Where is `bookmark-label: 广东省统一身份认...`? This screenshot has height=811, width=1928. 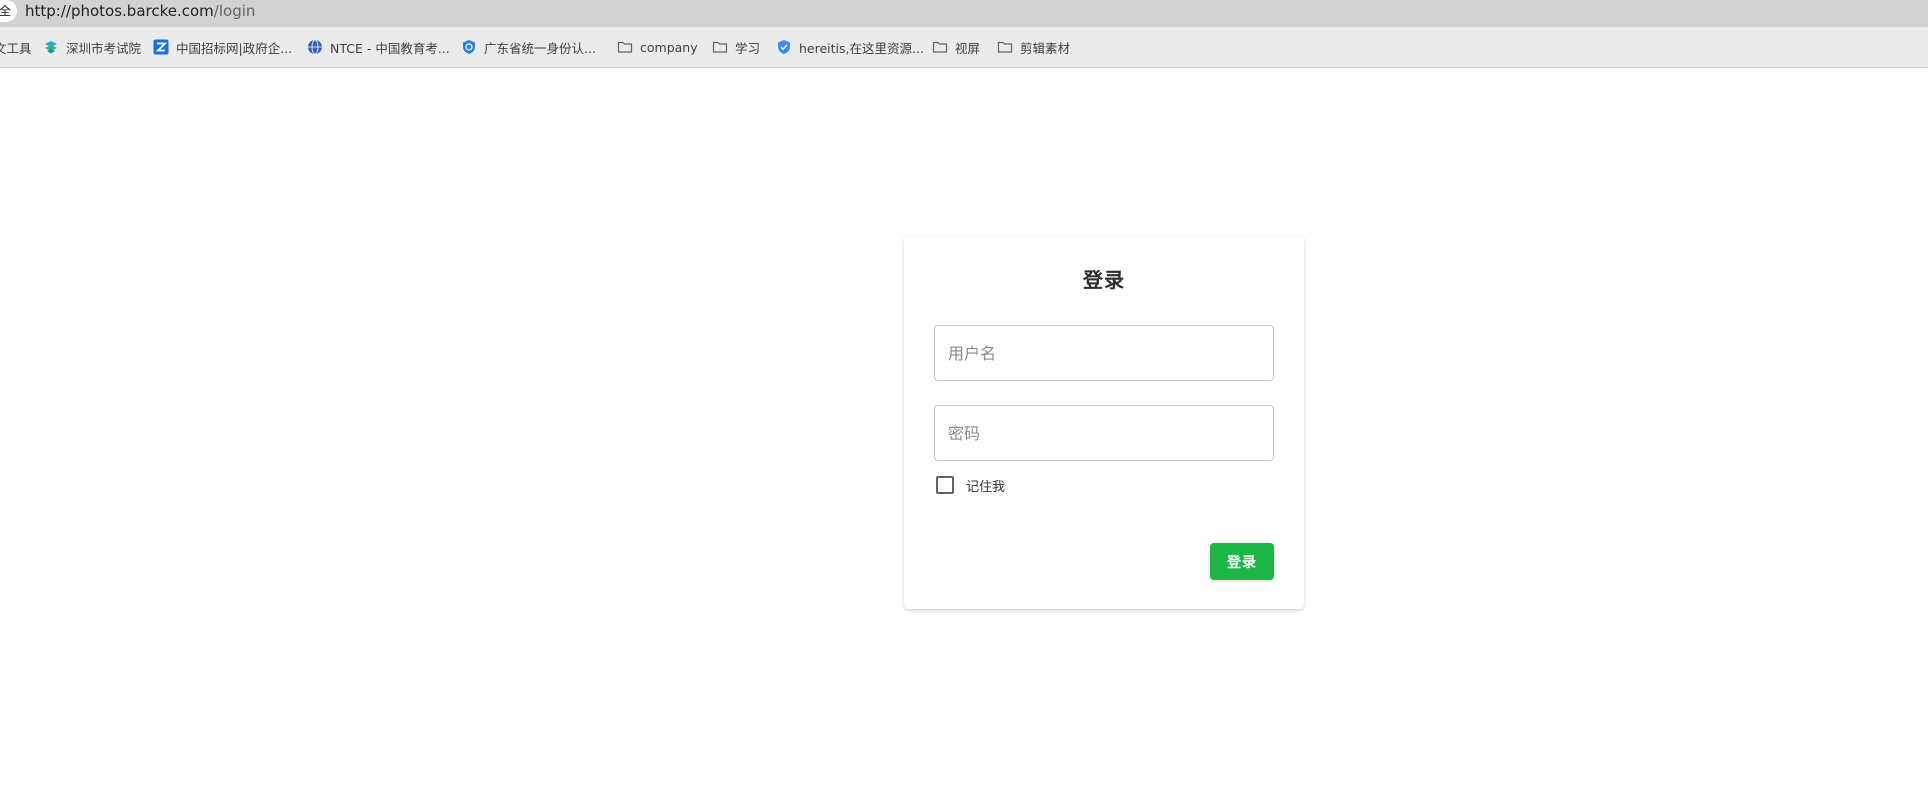 bookmark-label: 广东省统一身份认... is located at coordinates (540, 48).